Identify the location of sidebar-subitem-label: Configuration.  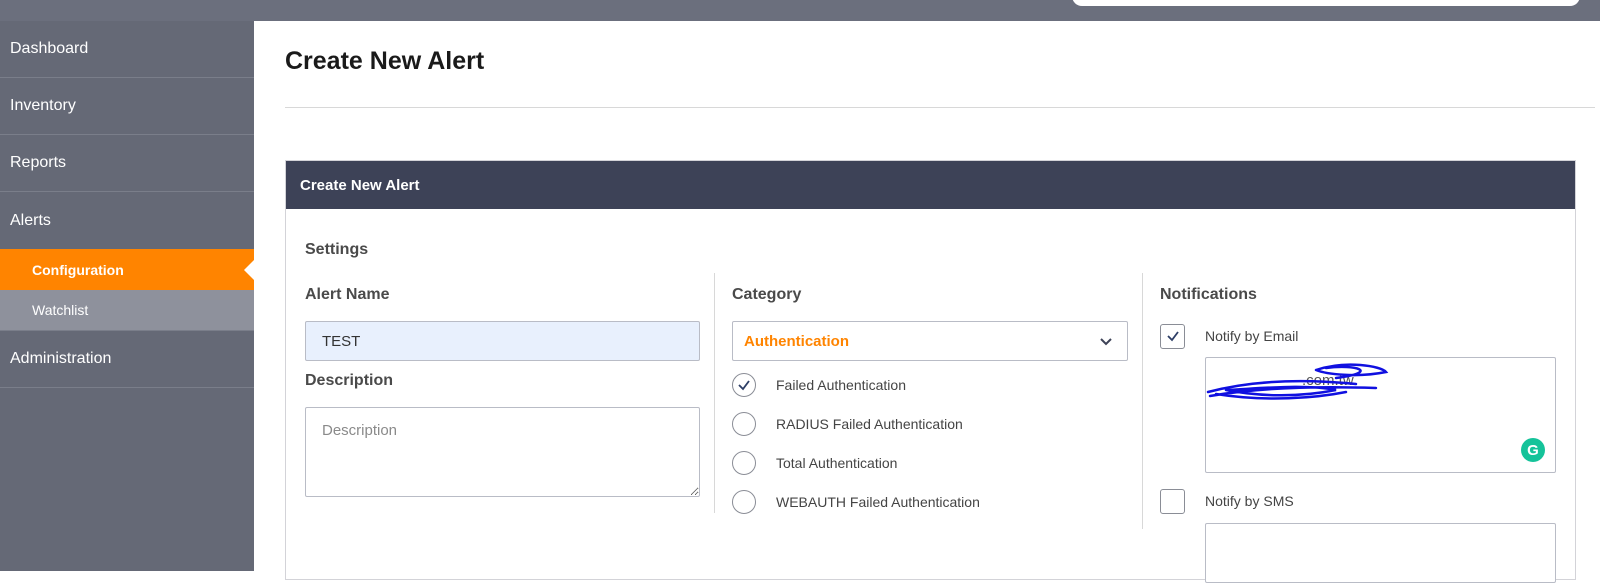
(78, 269).